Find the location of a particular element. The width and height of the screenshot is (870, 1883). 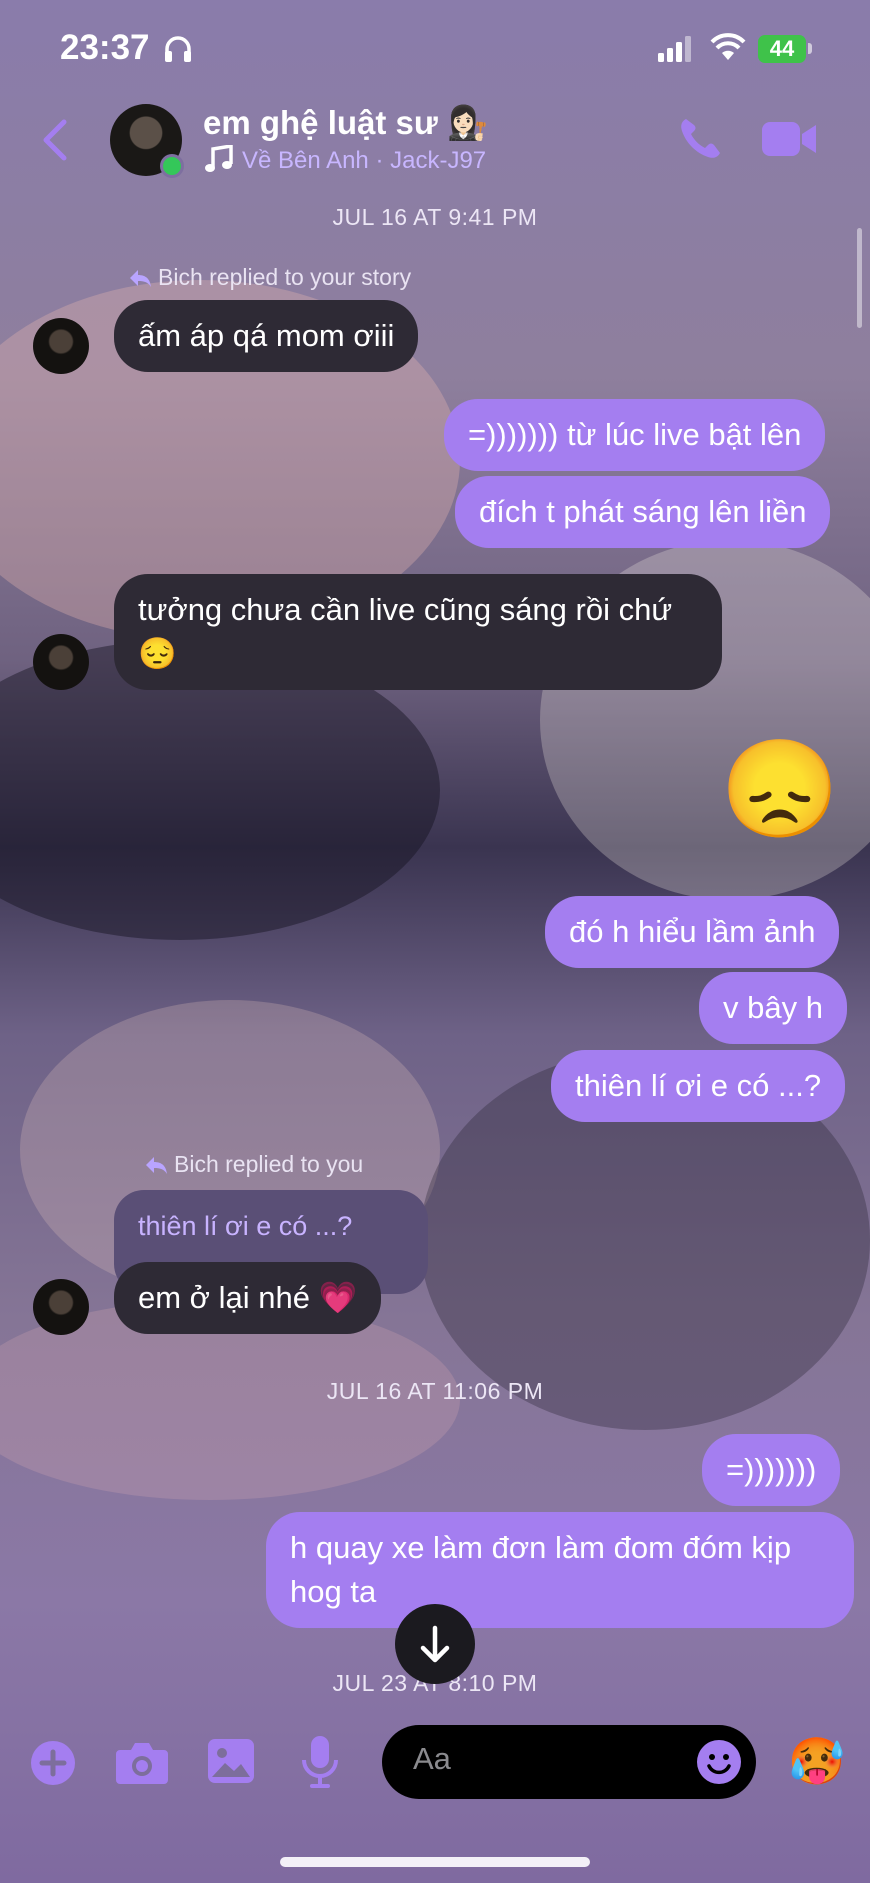

message-input-placeholder: Aa is located at coordinates (432, 1758).